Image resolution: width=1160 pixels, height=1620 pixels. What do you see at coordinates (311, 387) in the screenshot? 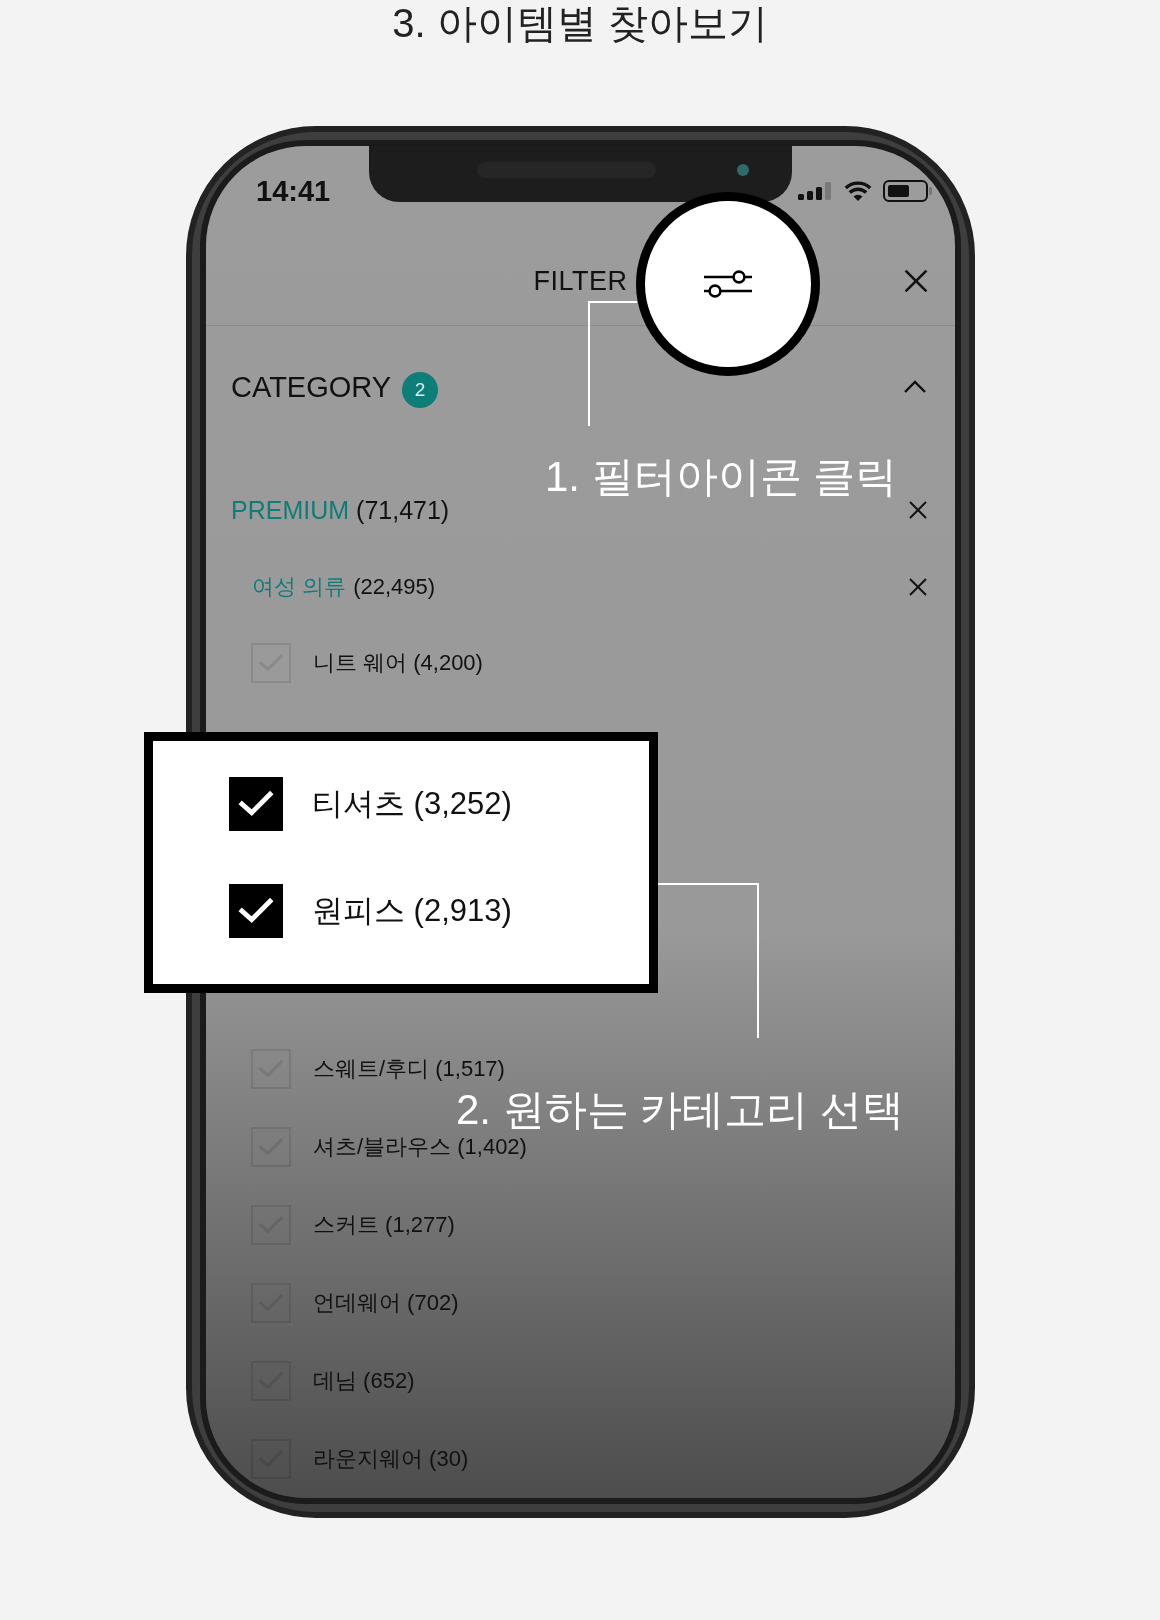
I see `section-title: CATEGORY` at bounding box center [311, 387].